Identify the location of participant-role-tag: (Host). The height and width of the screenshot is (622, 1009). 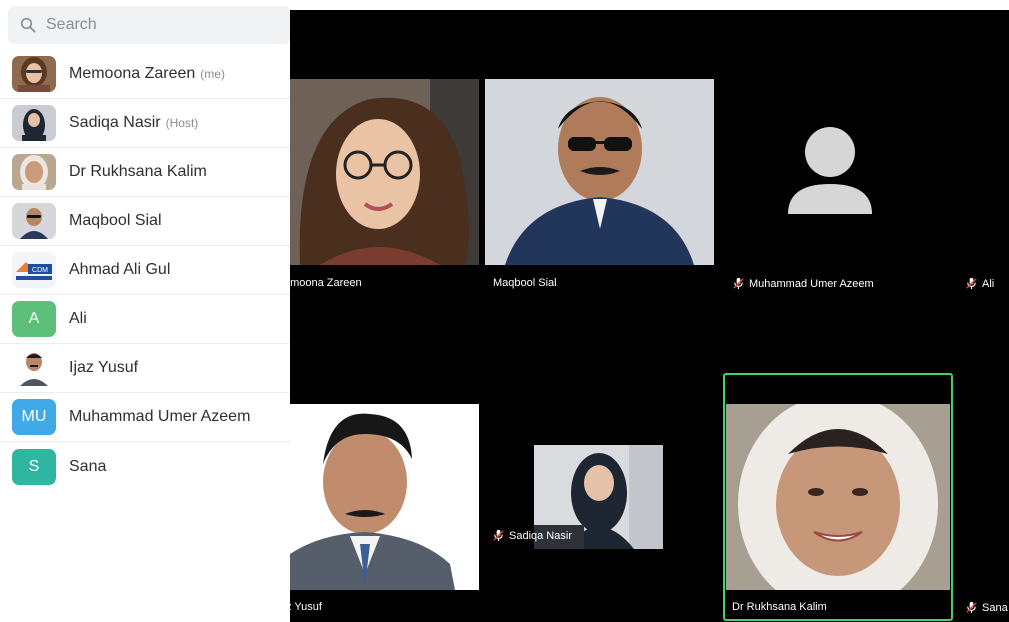
(182, 123).